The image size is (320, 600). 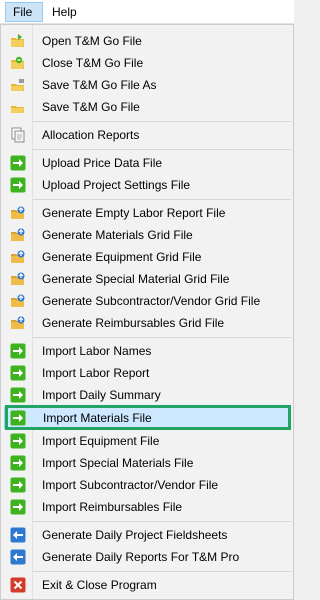 I want to click on menu-file: File, so click(x=24, y=12).